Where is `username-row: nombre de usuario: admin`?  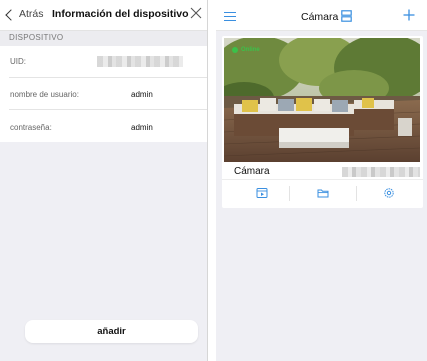 username-row: nombre de usuario: admin is located at coordinates (103, 94).